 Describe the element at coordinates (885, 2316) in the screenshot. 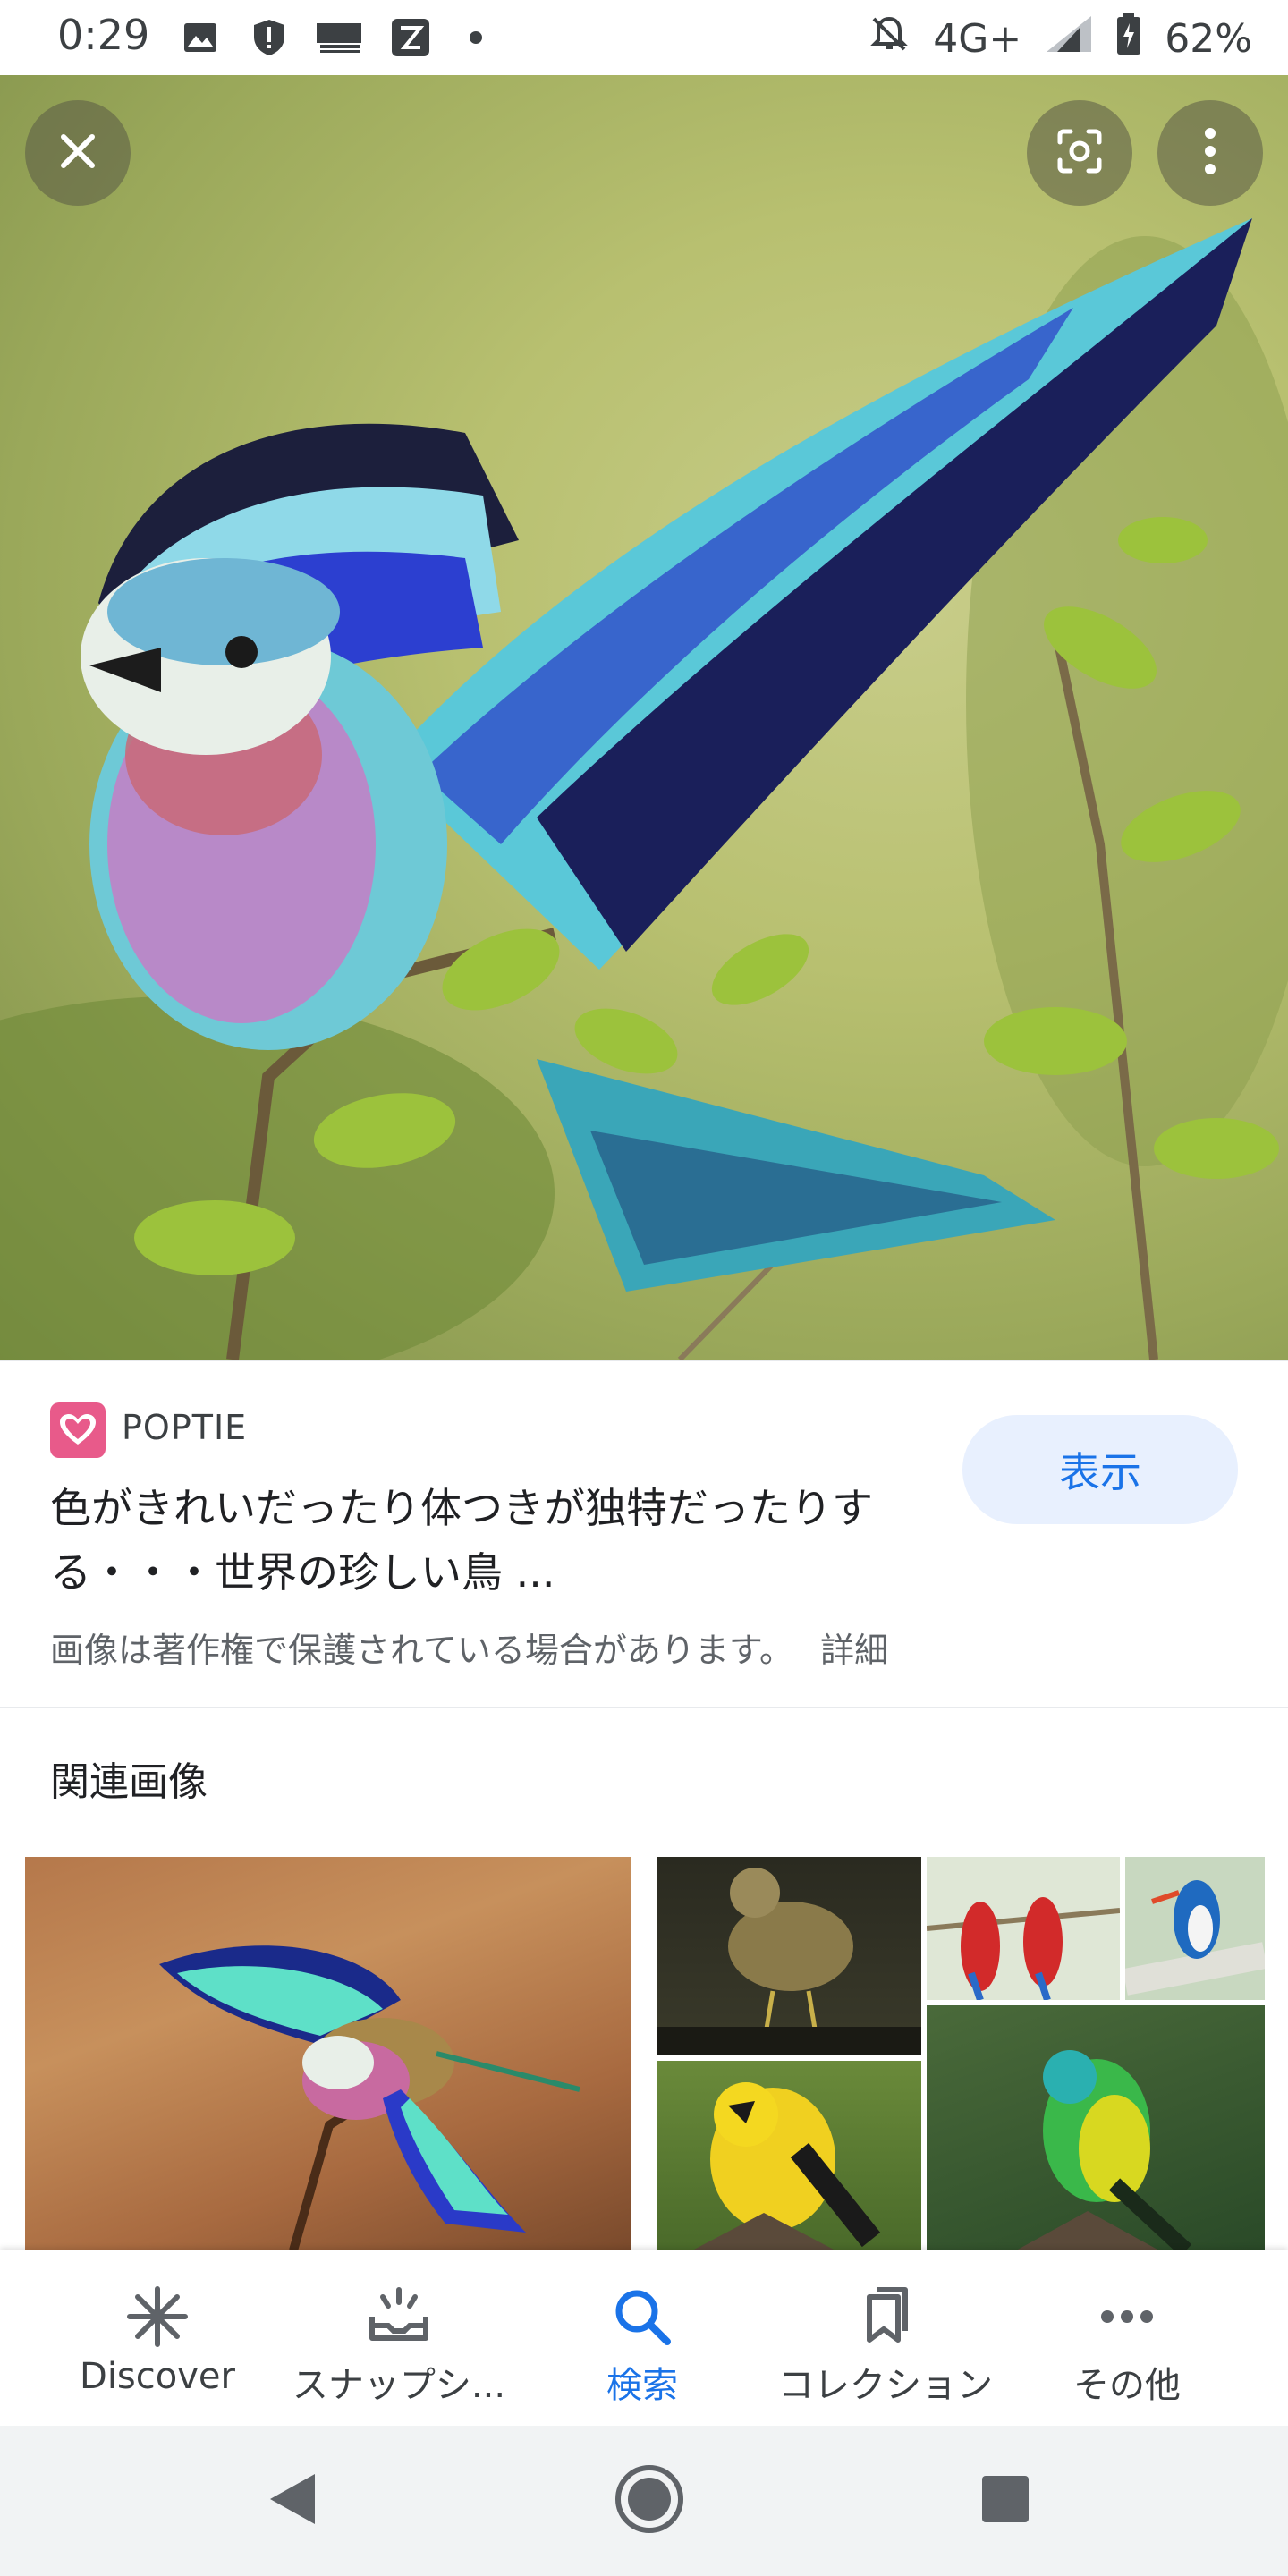

I see `collections-icon` at that location.